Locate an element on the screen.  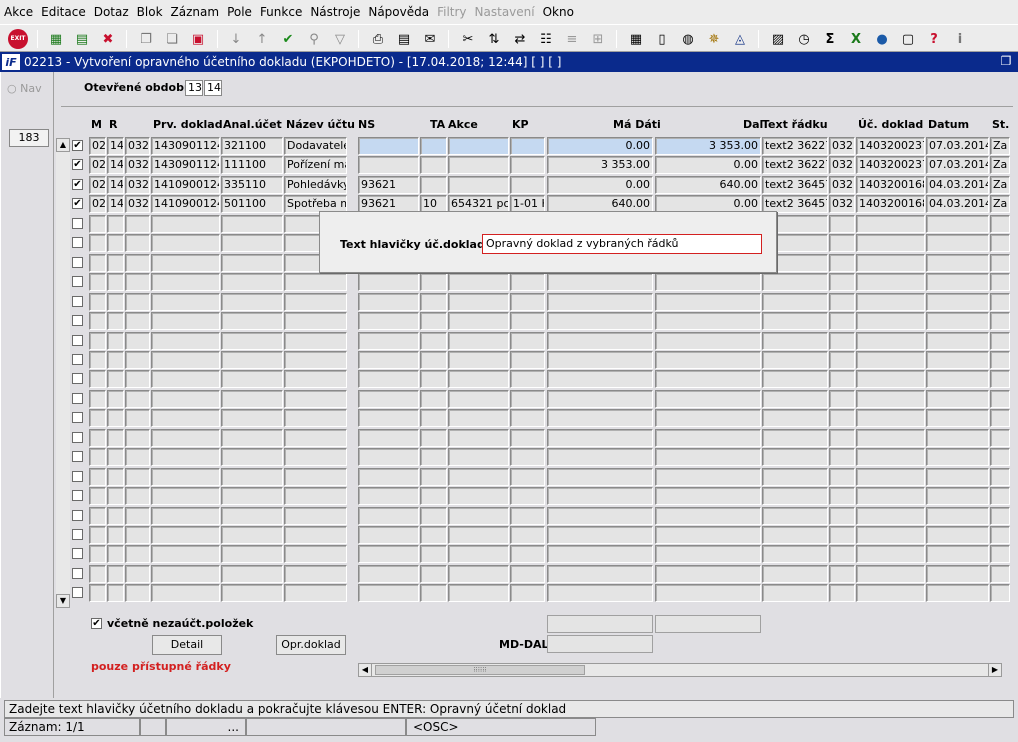
chart-icon: ▨ is located at coordinates (778, 39).